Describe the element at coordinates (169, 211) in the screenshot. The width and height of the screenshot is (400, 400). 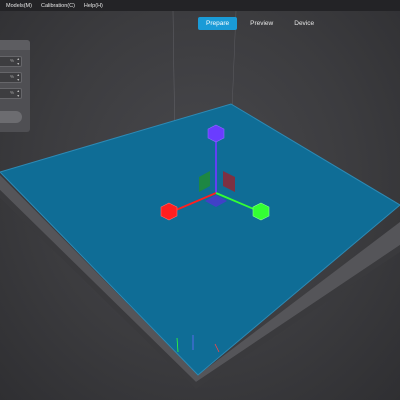
I see `x-axis-handle` at that location.